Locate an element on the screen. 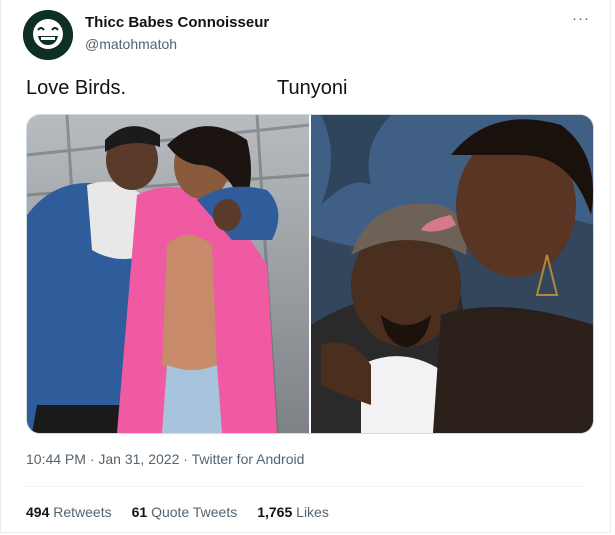 The width and height of the screenshot is (615, 535). more-horizontal-icon: ··· is located at coordinates (581, 18).